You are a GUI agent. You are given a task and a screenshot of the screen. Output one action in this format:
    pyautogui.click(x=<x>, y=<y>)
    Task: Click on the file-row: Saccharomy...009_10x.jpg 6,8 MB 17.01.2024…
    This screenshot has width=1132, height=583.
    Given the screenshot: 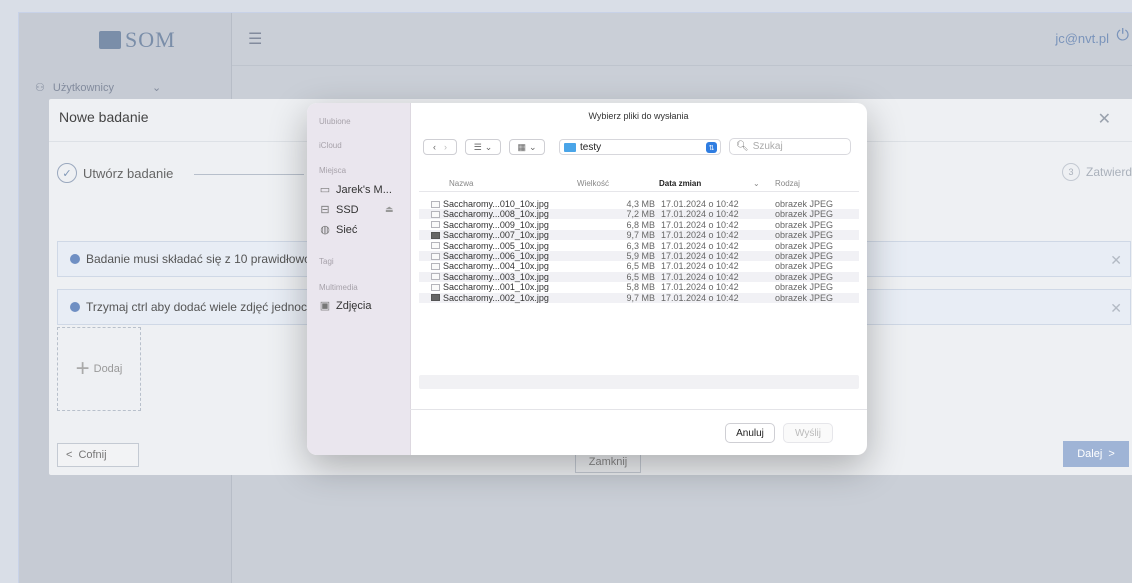 What is the action you would take?
    pyautogui.click(x=639, y=225)
    